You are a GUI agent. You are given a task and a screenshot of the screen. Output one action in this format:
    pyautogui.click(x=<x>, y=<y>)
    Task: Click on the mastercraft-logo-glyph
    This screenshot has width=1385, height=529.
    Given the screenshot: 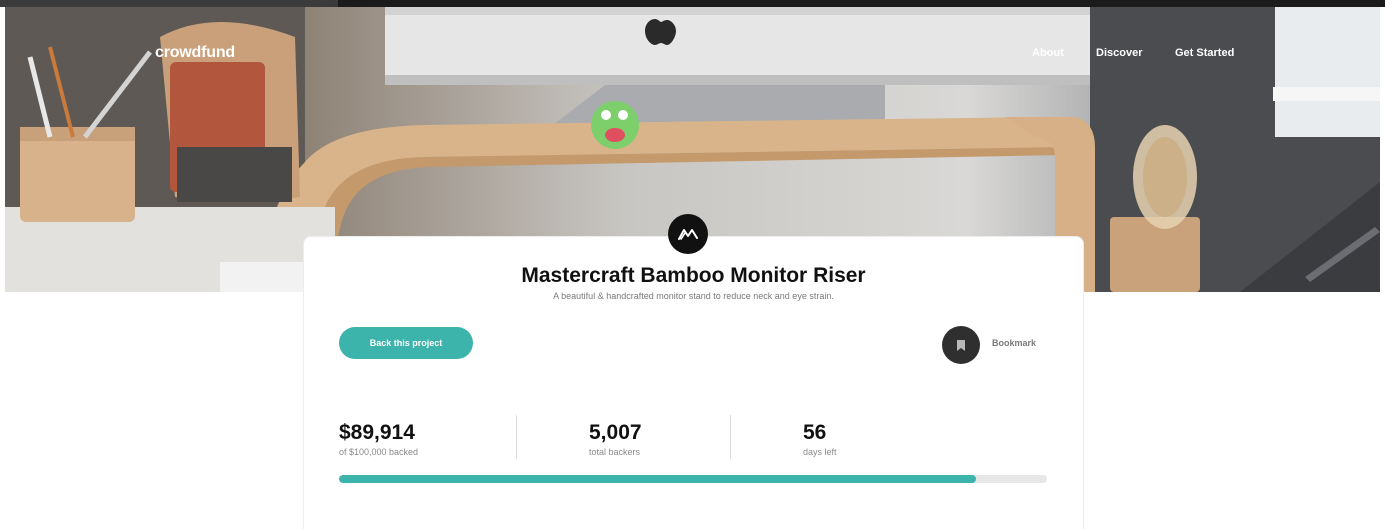 What is the action you would take?
    pyautogui.click(x=688, y=234)
    